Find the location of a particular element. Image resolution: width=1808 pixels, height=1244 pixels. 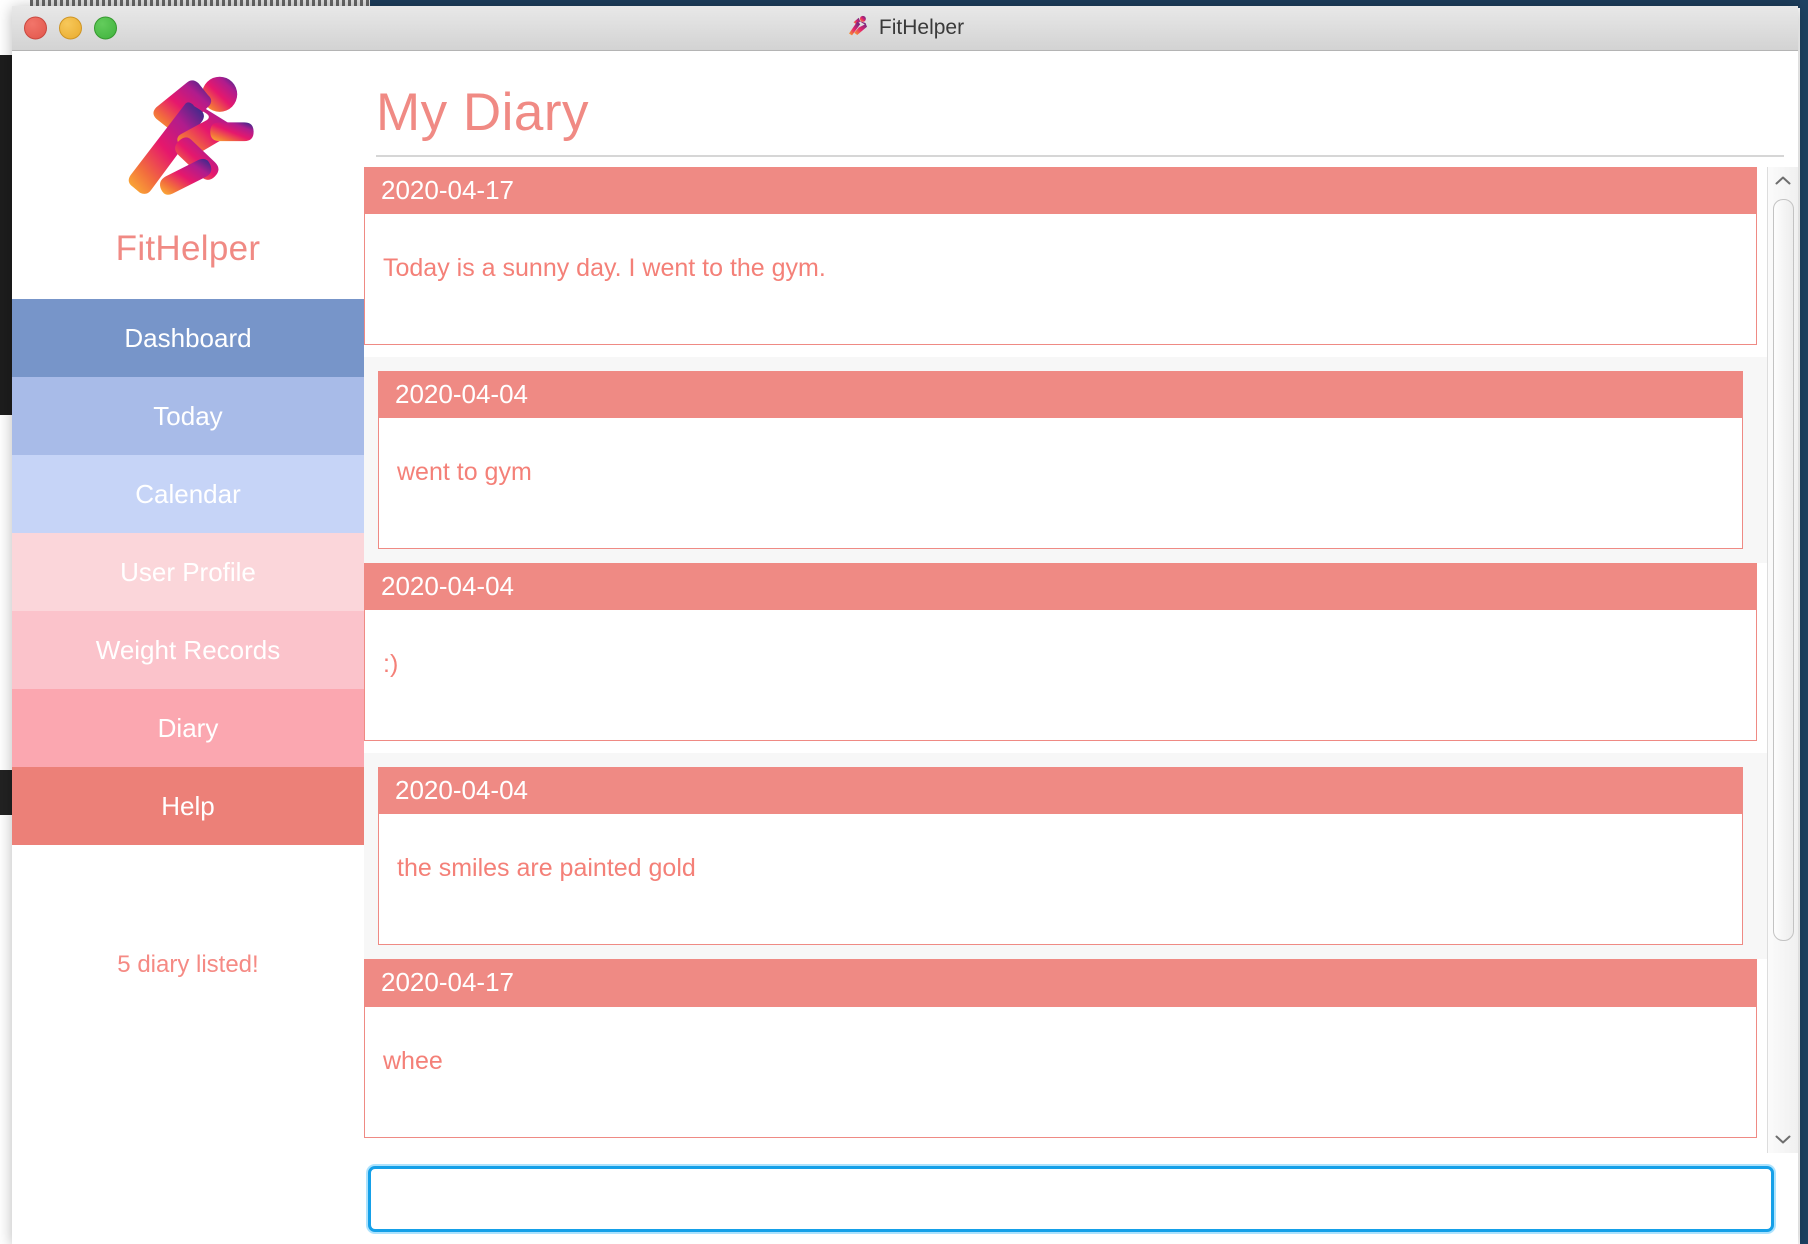

diary-text: :) is located at coordinates (391, 664).